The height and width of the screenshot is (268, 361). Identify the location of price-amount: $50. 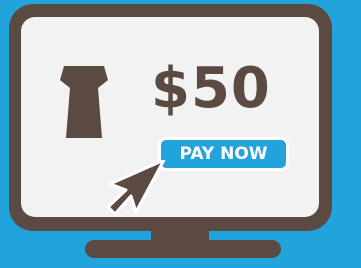
(211, 88).